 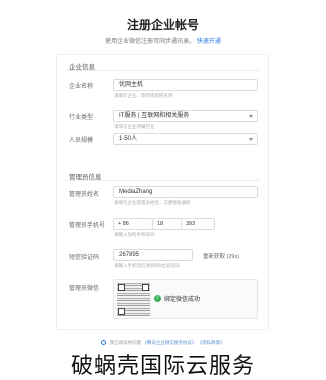 I want to click on privacy-policy-link: 《隐私政策》, so click(x=211, y=342).